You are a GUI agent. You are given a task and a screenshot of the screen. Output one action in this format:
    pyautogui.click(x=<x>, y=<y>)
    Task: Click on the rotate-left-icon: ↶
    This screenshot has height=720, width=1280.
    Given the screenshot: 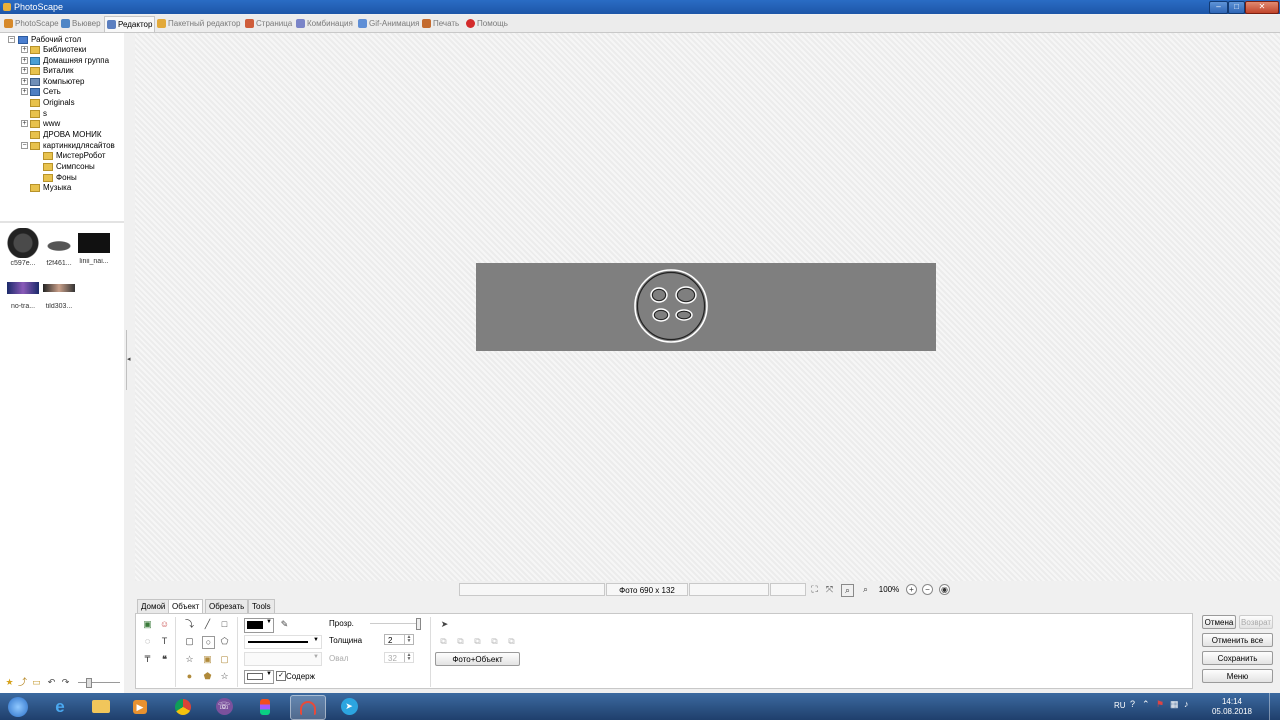 What is the action you would take?
    pyautogui.click(x=51, y=682)
    